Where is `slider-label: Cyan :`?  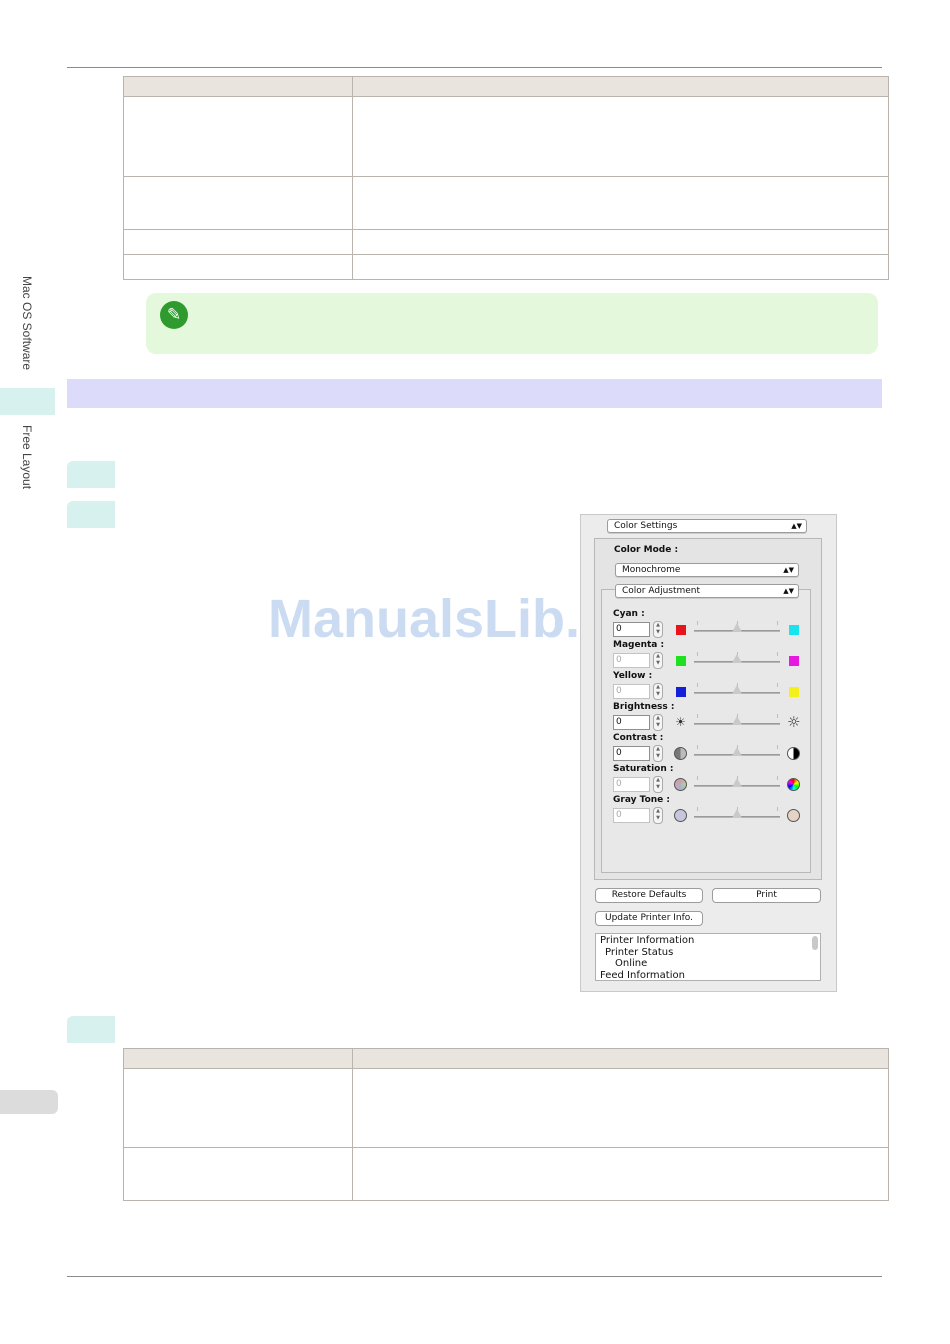
slider-label: Cyan : is located at coordinates (629, 614).